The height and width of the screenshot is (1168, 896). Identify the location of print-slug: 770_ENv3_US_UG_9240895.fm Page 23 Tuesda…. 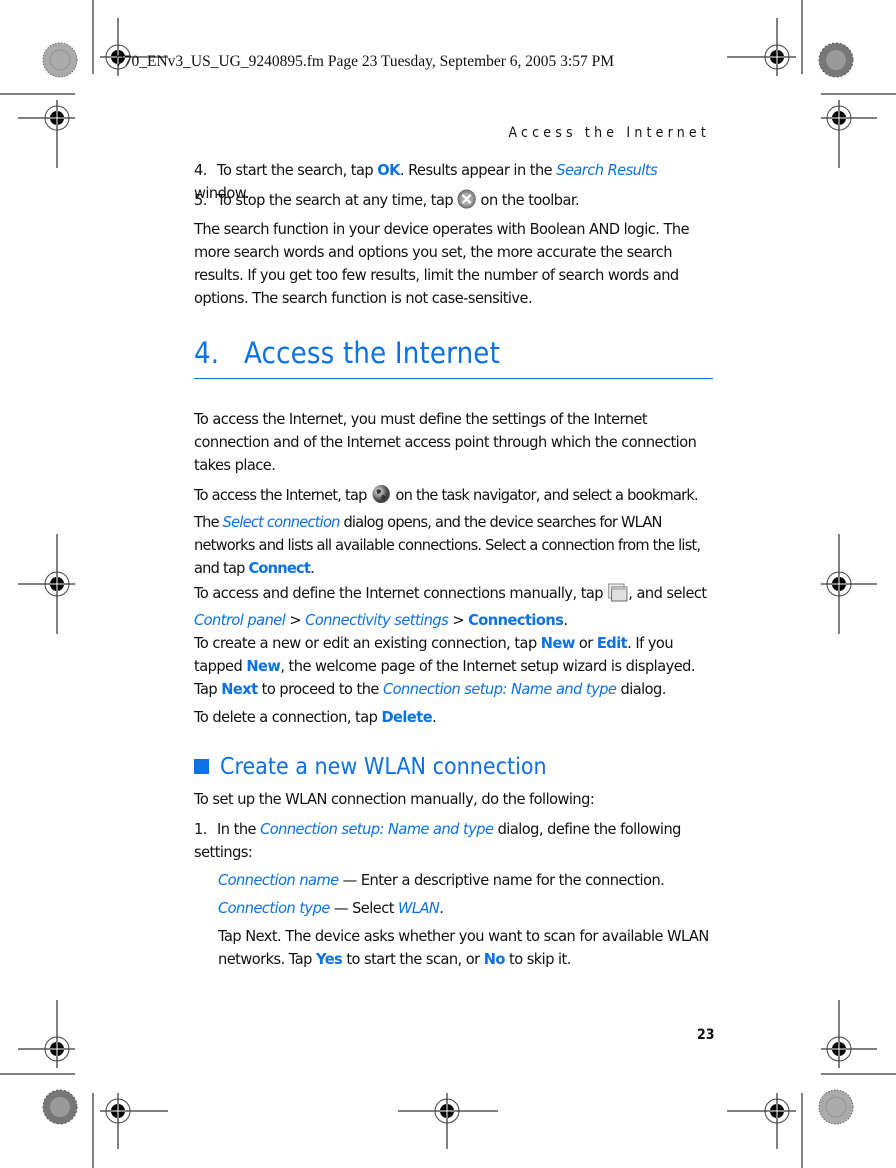
(365, 61).